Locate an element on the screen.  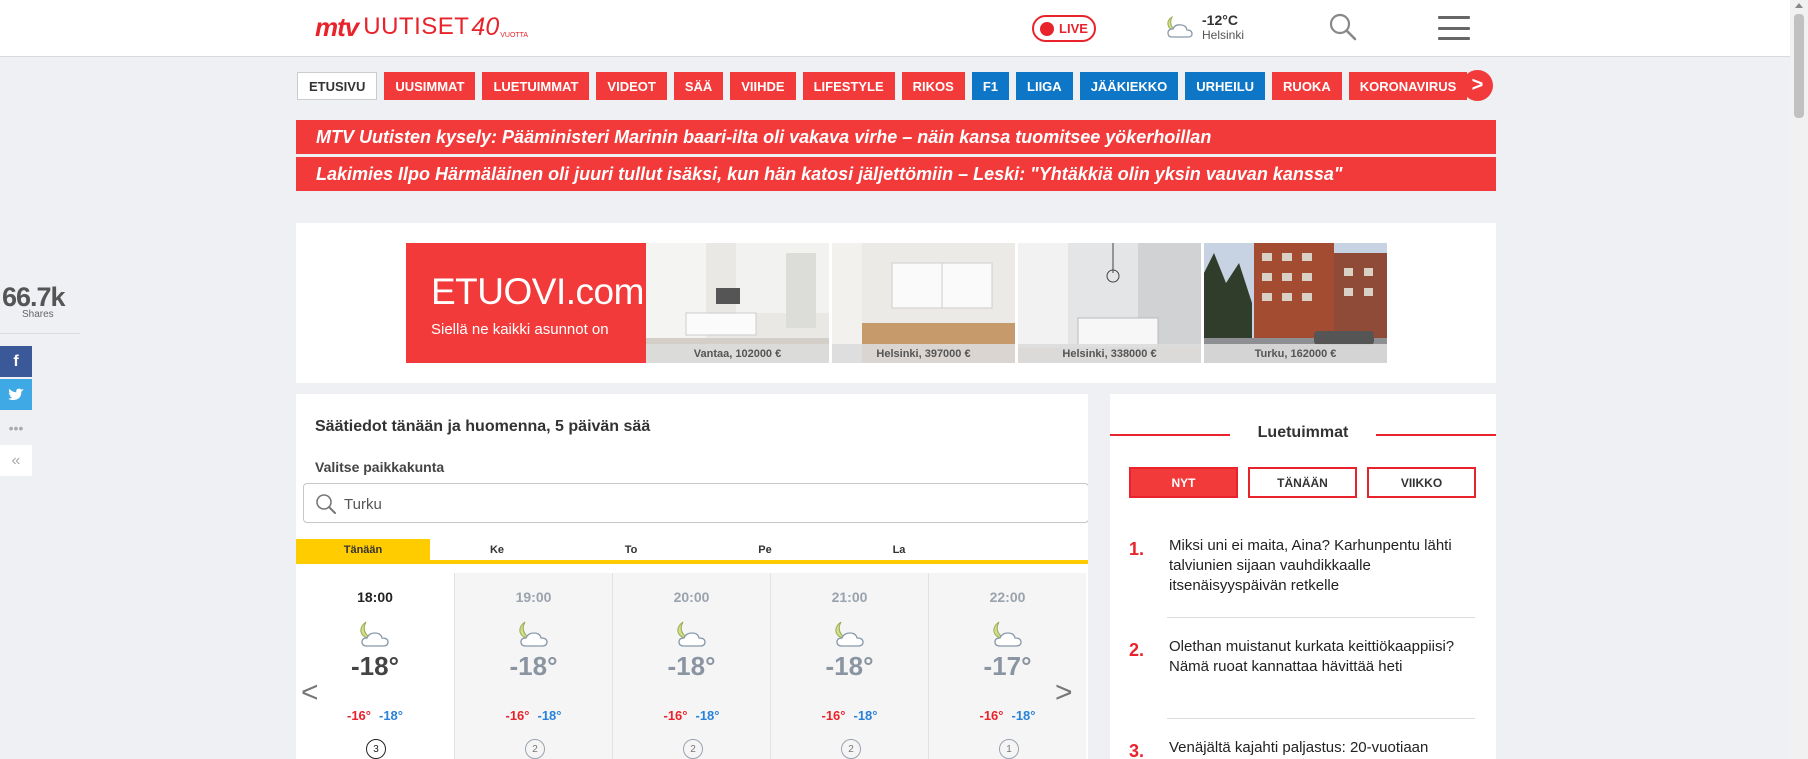
hour-forecast: 21:00 -18° -16° -18° 2 is located at coordinates (849, 666).